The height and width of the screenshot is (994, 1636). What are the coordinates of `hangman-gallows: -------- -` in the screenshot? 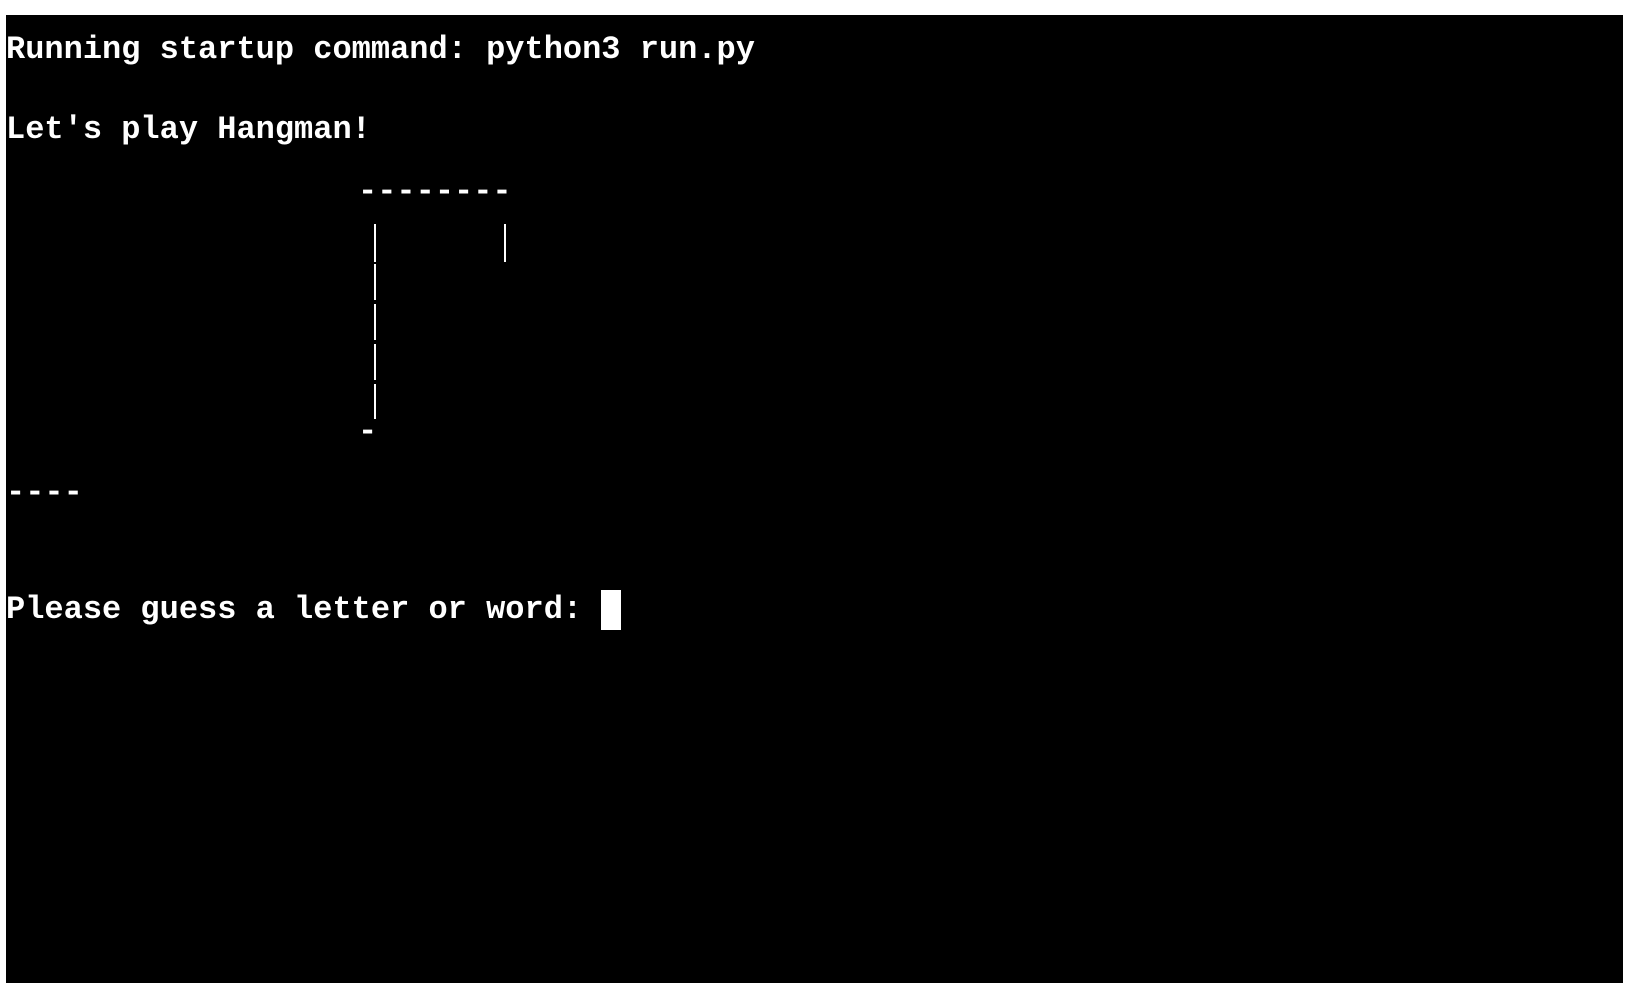 It's located at (449, 322).